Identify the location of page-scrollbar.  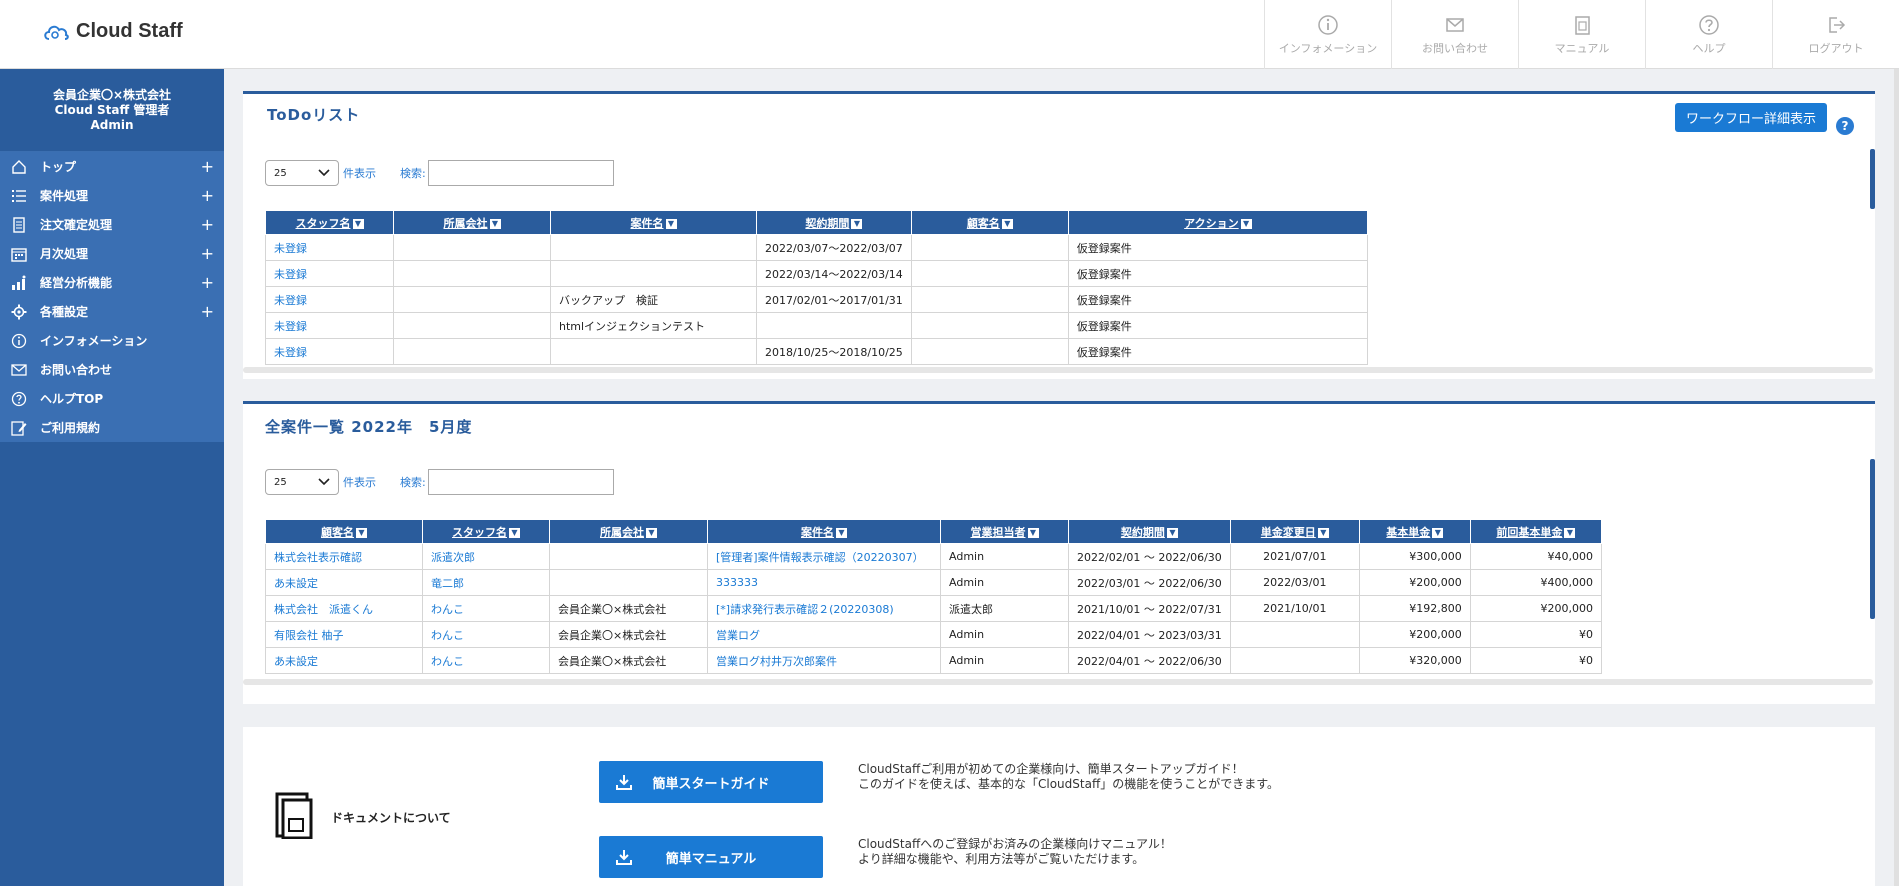
(1896, 477).